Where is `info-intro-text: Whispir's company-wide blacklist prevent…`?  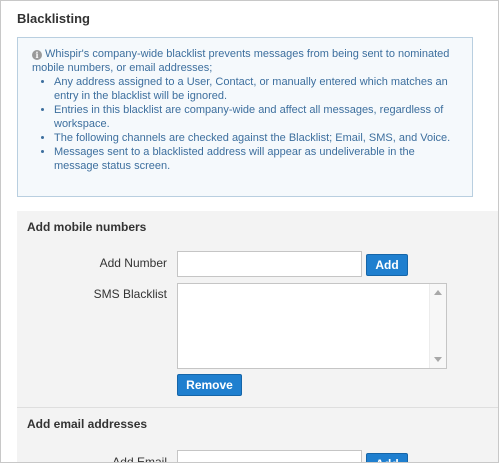
info-intro-text: Whispir's company-wide blacklist prevent… is located at coordinates (241, 61).